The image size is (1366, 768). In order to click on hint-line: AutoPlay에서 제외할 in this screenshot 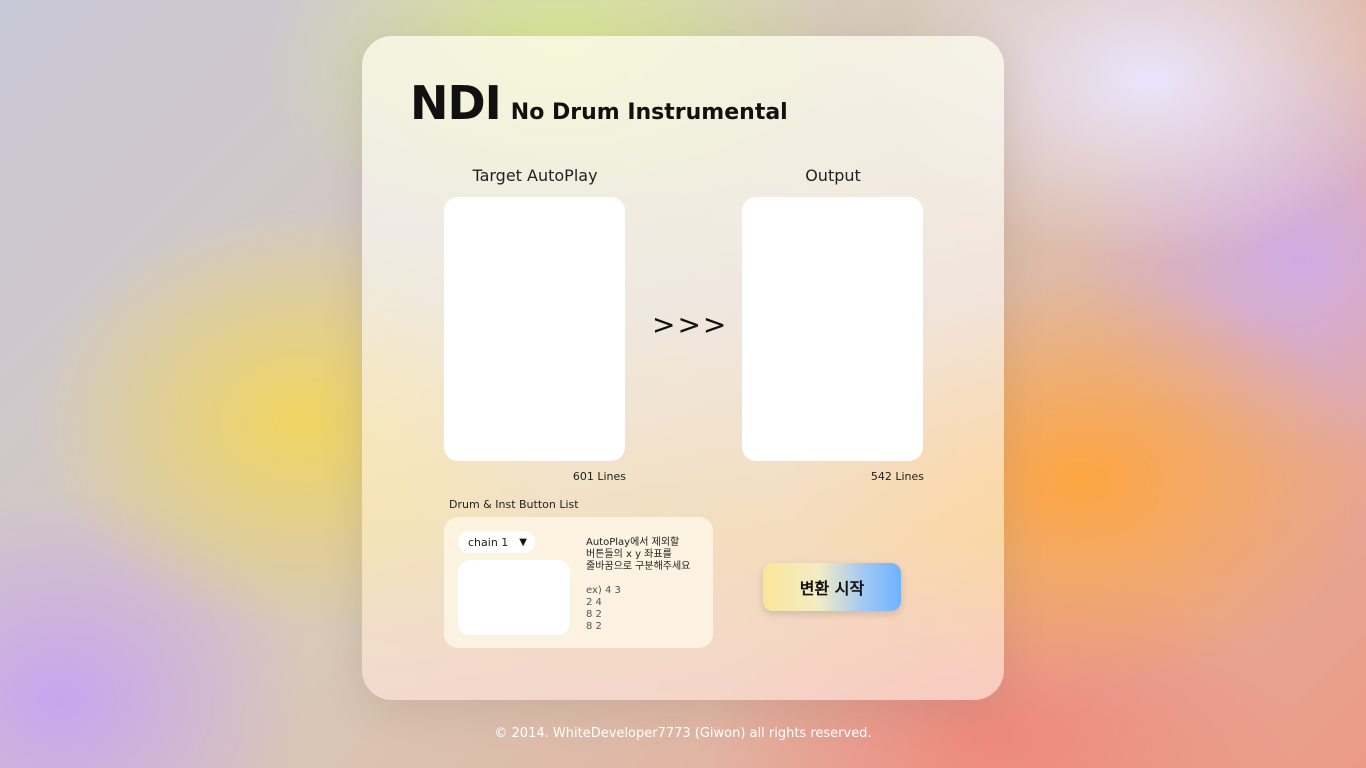, I will do `click(633, 542)`.